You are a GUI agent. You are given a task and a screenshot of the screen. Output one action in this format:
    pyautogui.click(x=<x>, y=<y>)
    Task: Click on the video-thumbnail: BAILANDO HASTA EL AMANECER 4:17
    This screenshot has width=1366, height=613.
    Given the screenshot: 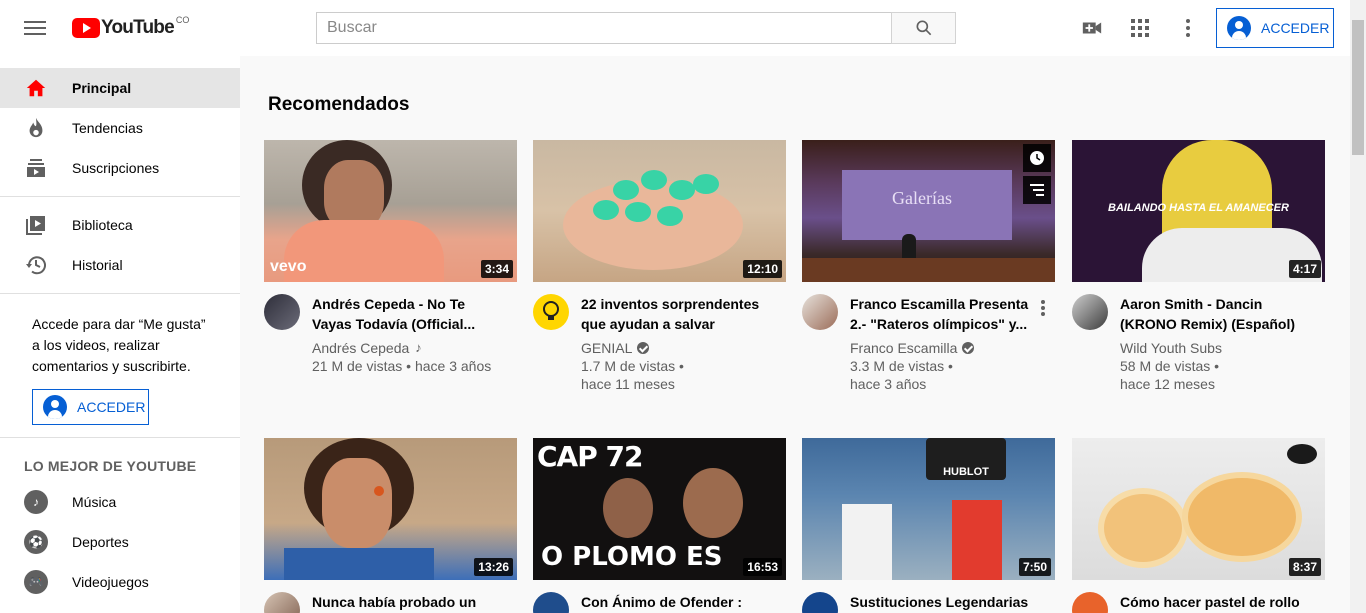 What is the action you would take?
    pyautogui.click(x=1198, y=211)
    